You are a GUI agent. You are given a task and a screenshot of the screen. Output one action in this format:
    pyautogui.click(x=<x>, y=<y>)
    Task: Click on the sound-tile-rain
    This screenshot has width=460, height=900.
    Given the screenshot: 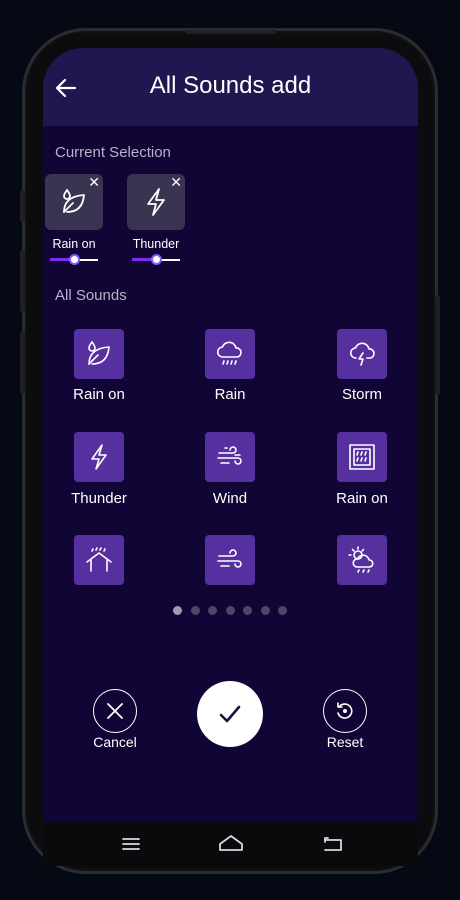 What is the action you would take?
    pyautogui.click(x=230, y=354)
    